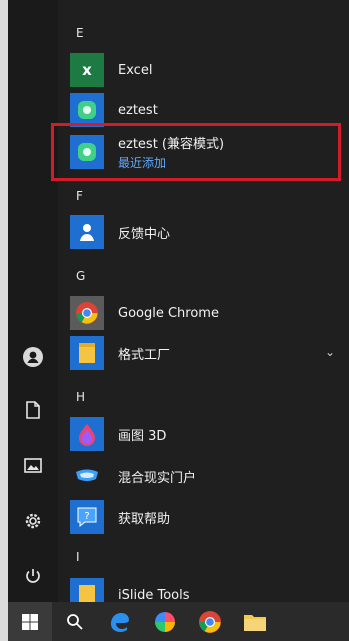 Image resolution: width=349 pixels, height=641 pixels. I want to click on excel-icon-letter: x, so click(87, 70).